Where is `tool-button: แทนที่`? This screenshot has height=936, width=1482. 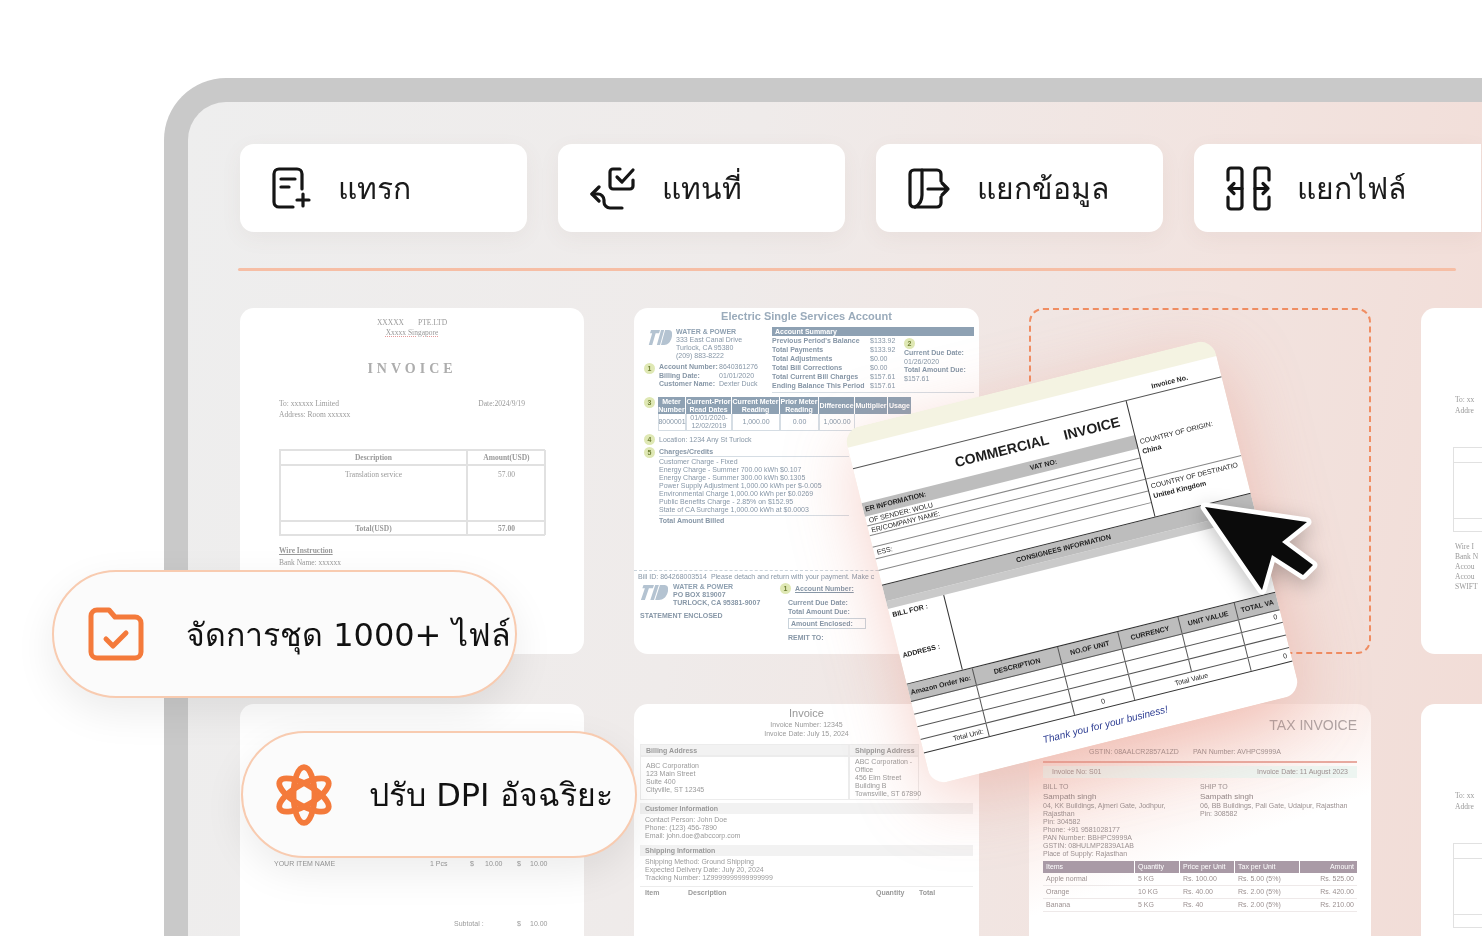 tool-button: แทนที่ is located at coordinates (701, 188).